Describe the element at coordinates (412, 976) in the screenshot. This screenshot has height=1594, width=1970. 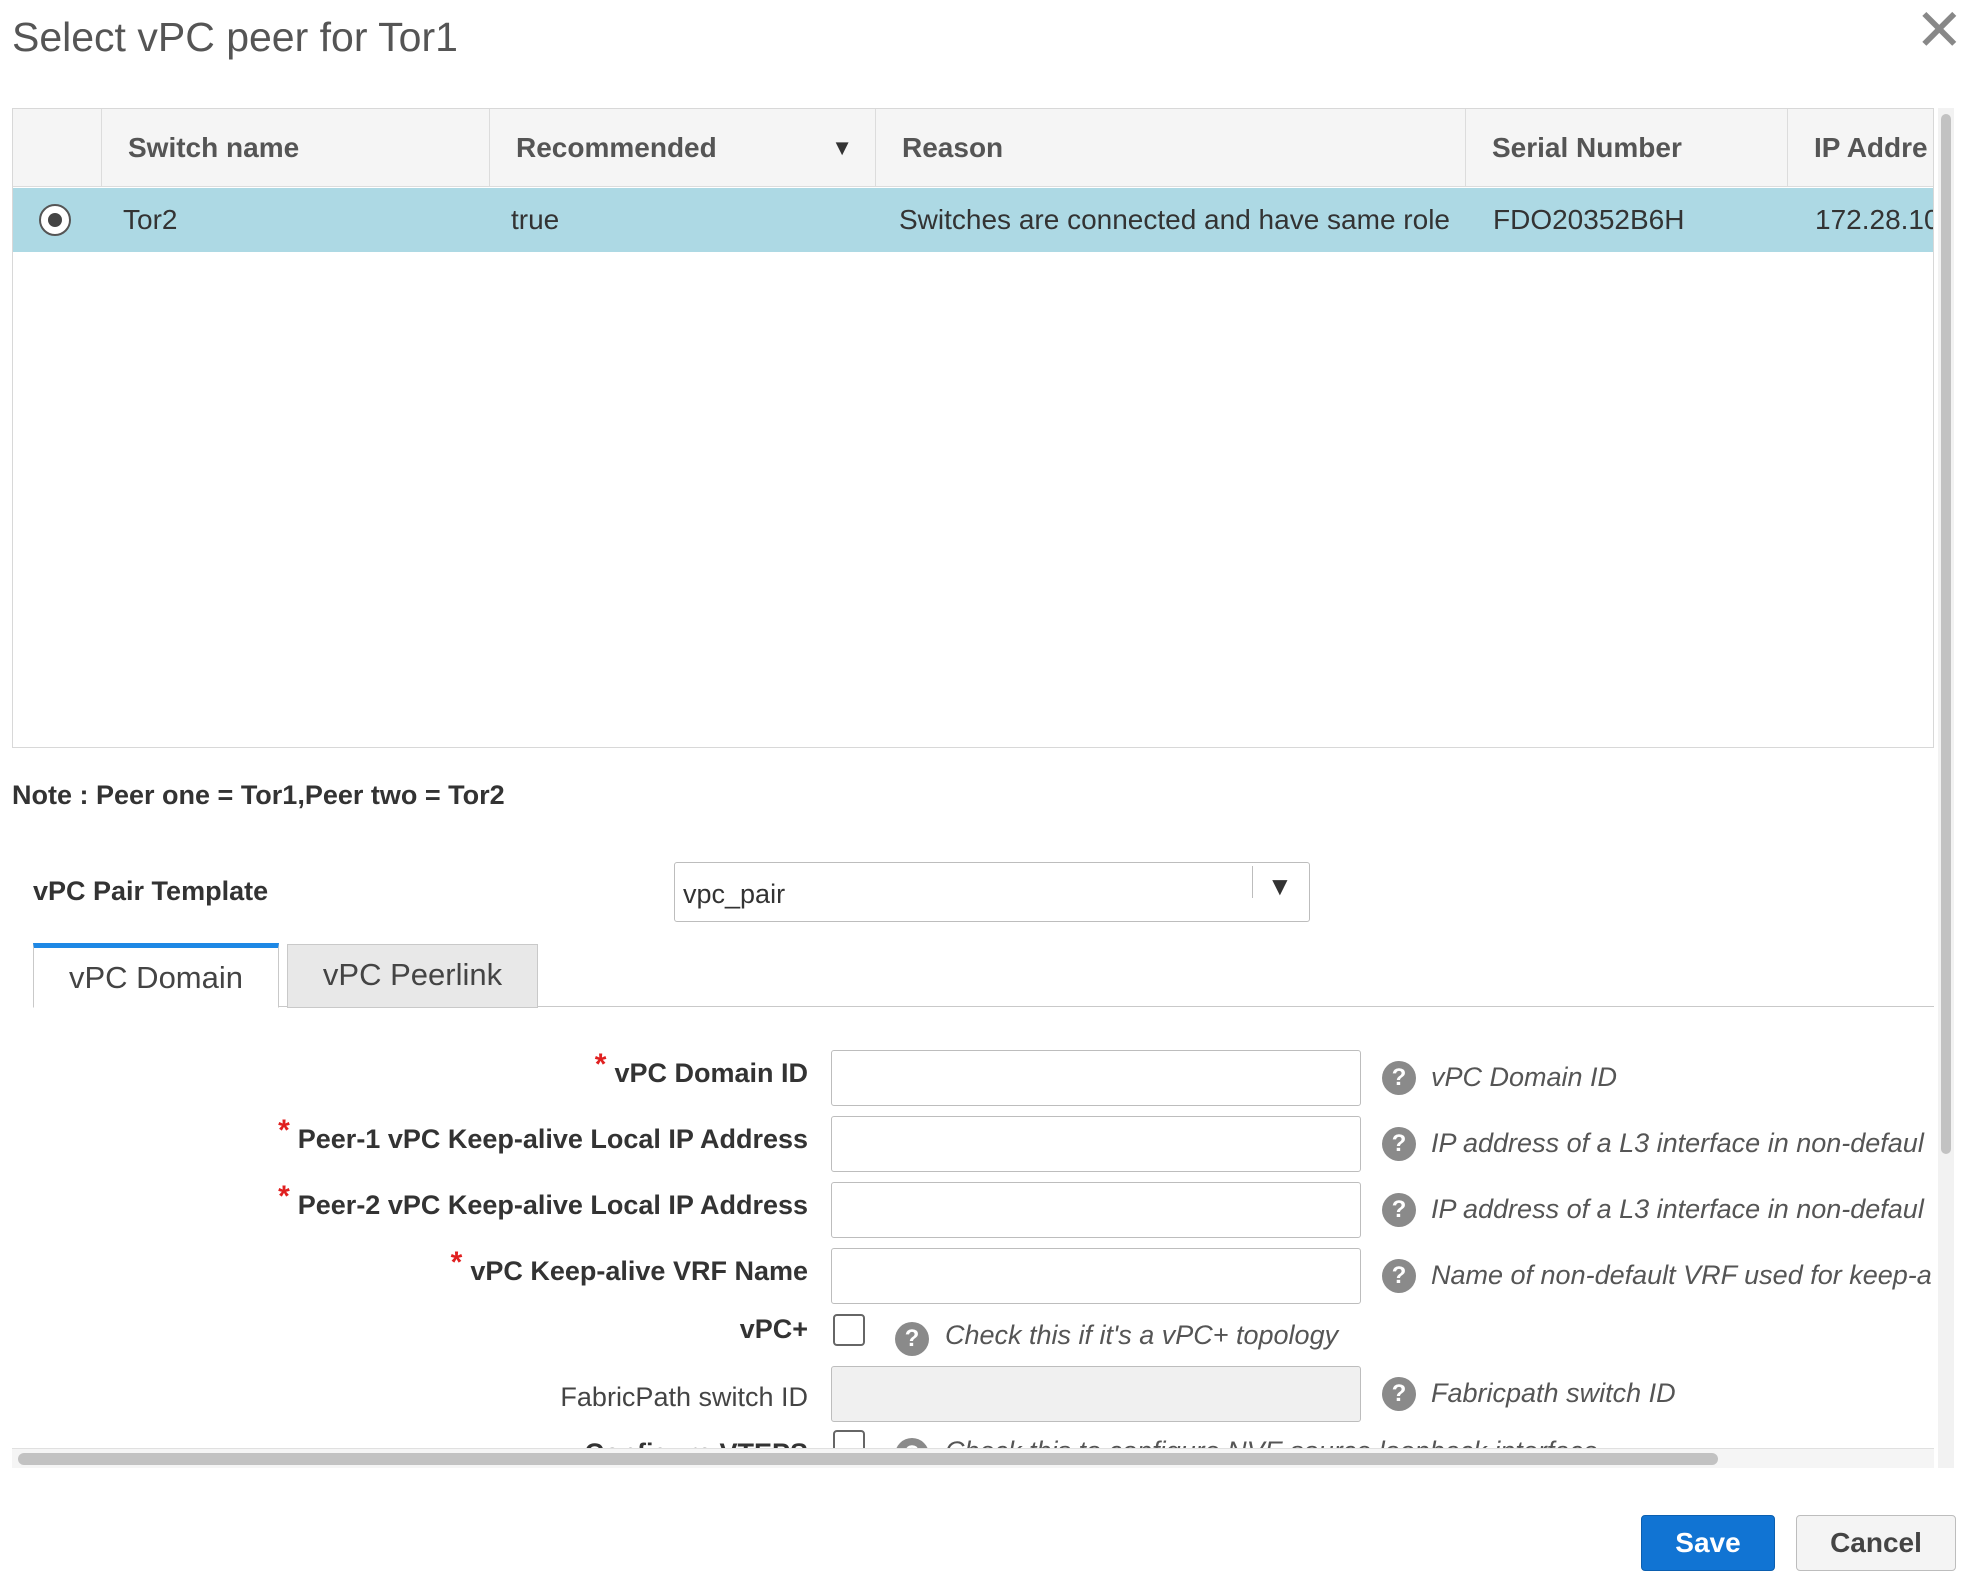
I see `tab-vpc-peerlink: vPC Peerlink` at that location.